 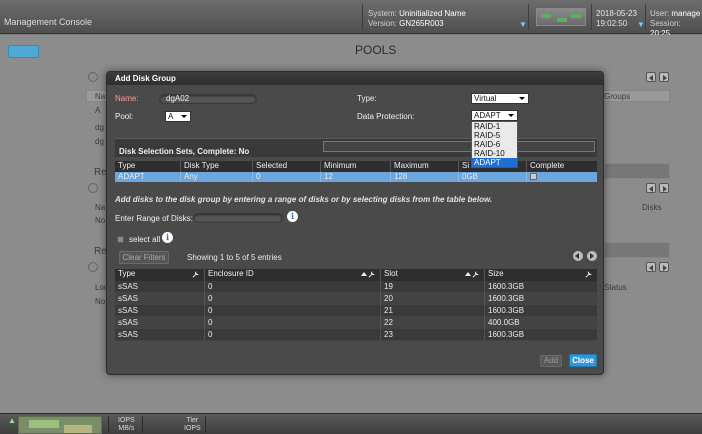 I want to click on disks-column: Disks, so click(x=652, y=207).